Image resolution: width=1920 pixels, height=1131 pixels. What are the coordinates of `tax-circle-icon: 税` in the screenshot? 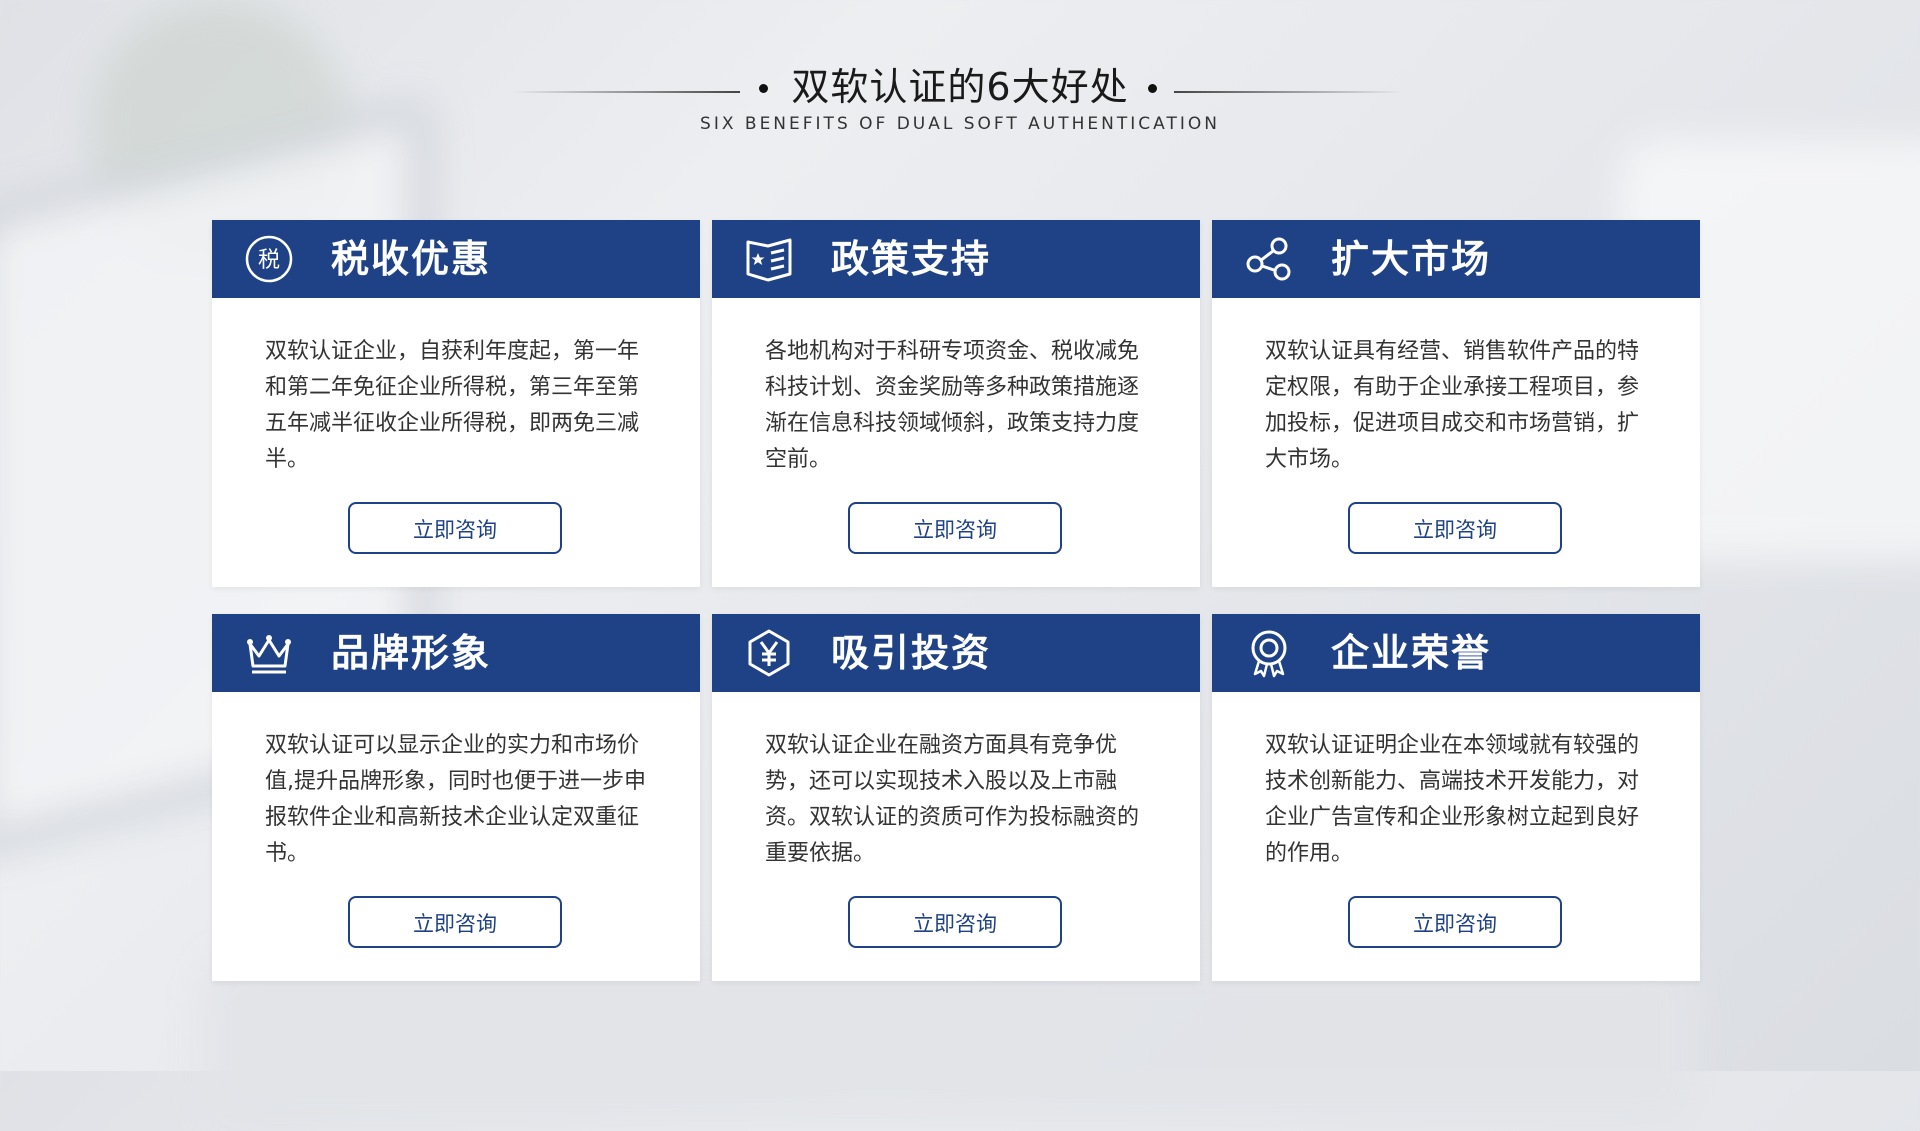 It's located at (269, 259).